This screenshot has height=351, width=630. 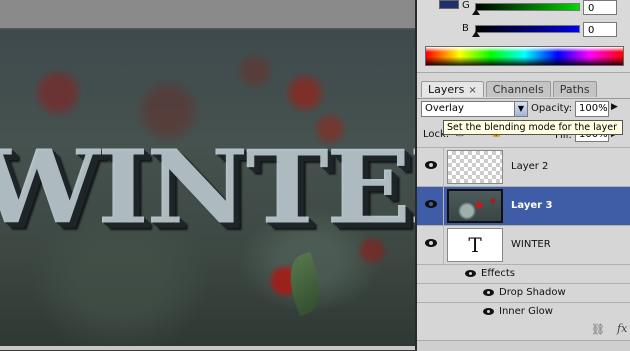 I want to click on layer-name: Layer 2, so click(x=530, y=166).